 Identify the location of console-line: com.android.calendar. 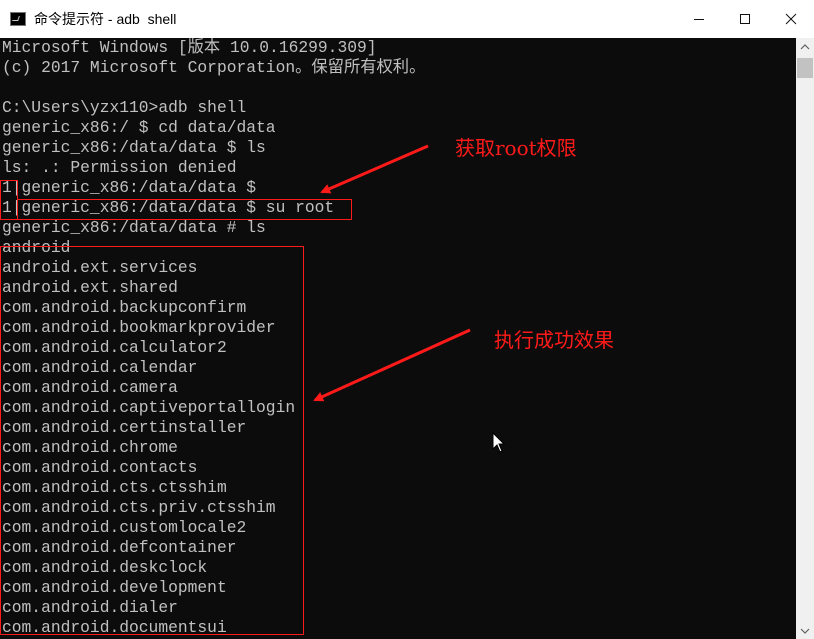
(100, 367).